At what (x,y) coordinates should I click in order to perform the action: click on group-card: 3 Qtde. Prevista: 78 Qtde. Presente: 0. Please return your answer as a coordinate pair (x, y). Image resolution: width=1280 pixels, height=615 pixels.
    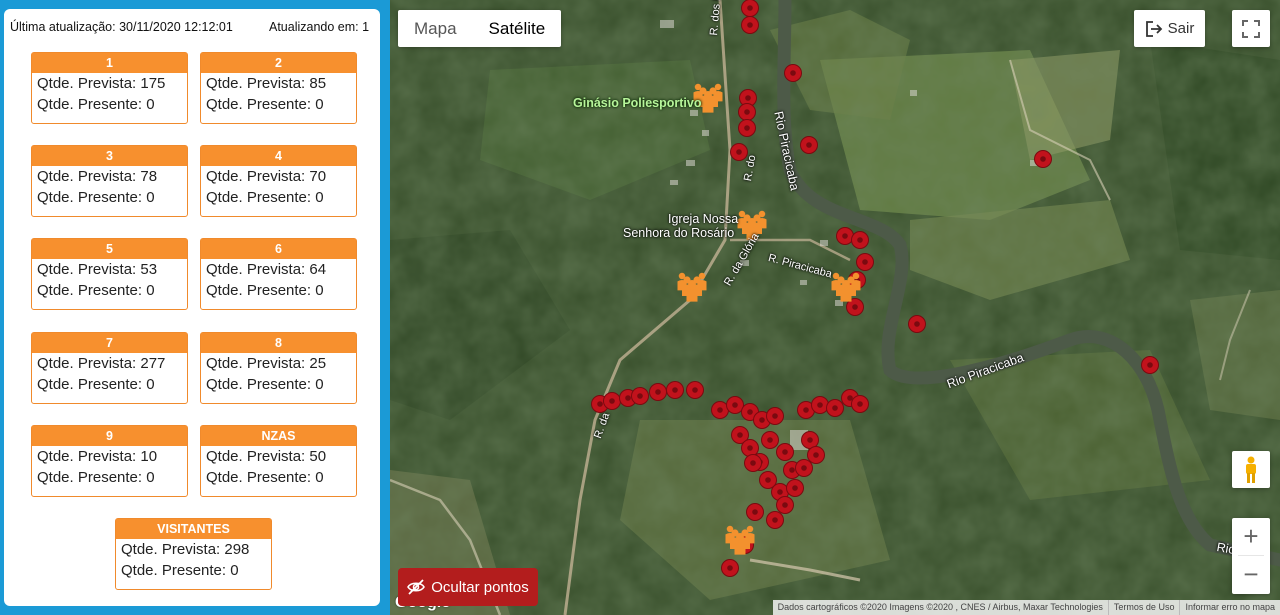
    Looking at the image, I should click on (109, 181).